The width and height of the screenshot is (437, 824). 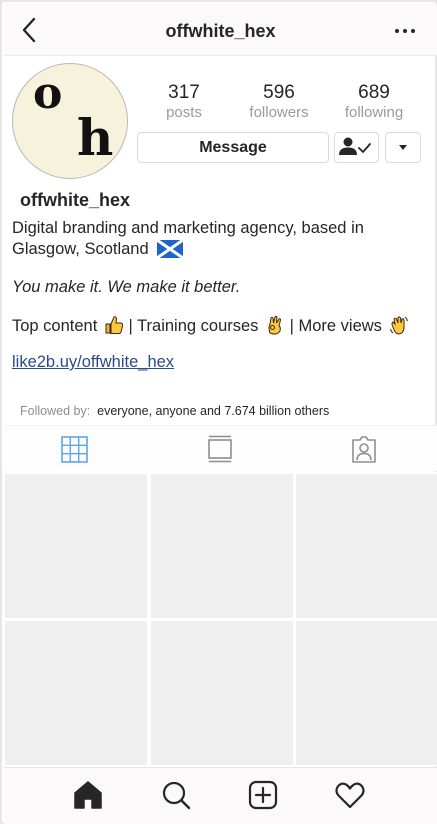 I want to click on heart-icon, so click(x=350, y=795).